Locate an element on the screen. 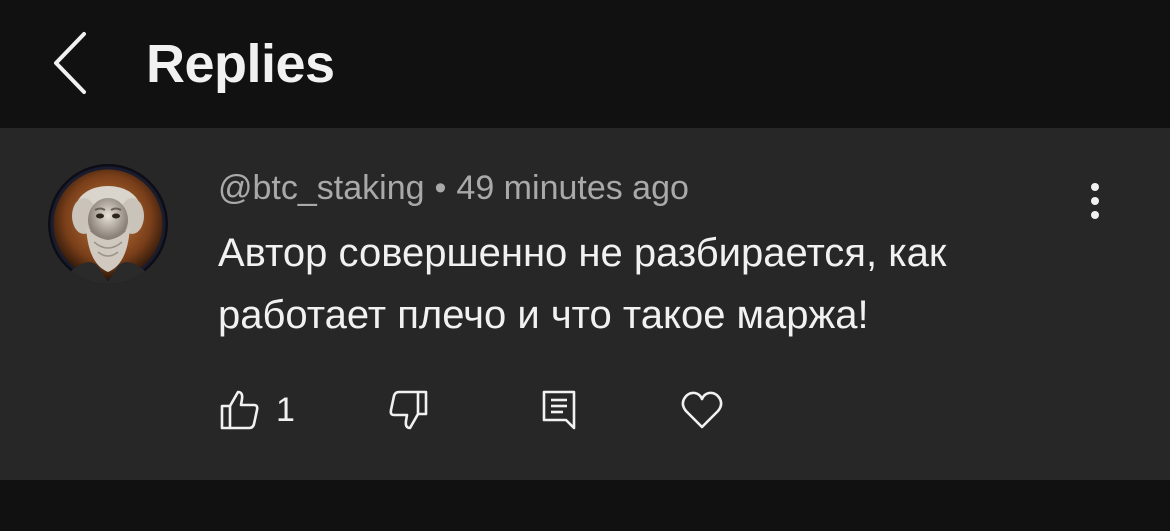 The image size is (1170, 531). more-vertical-icon is located at coordinates (1095, 201).